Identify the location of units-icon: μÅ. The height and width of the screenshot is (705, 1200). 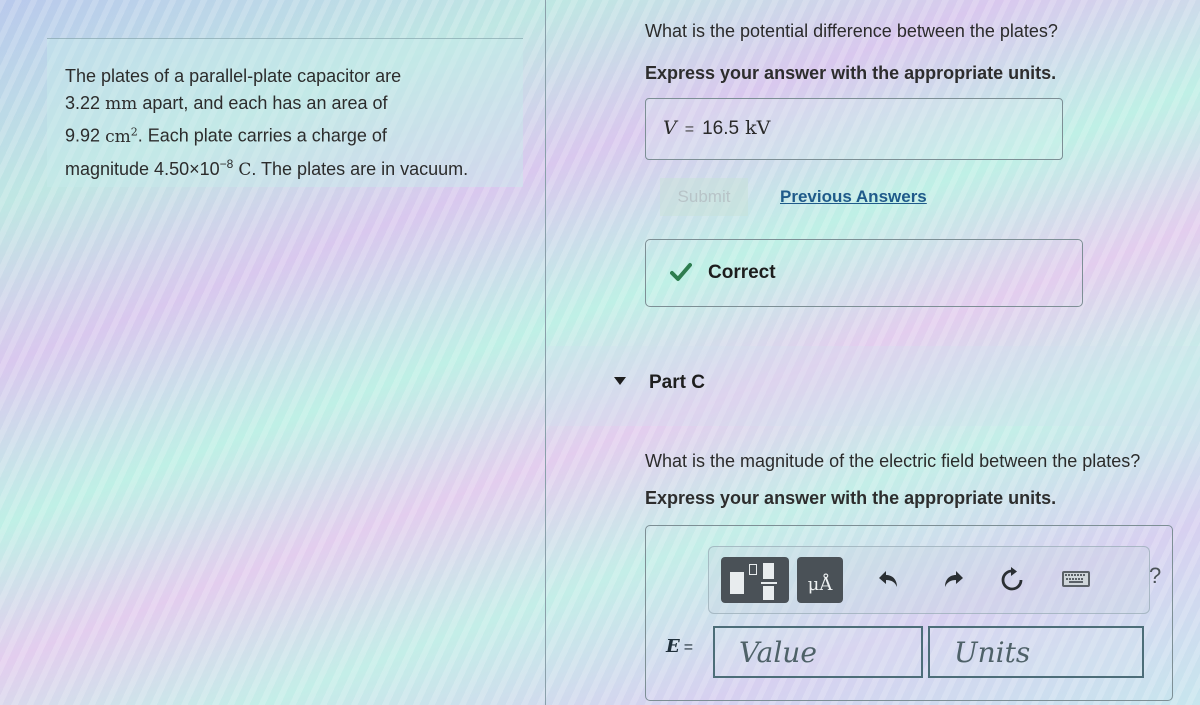
(820, 584).